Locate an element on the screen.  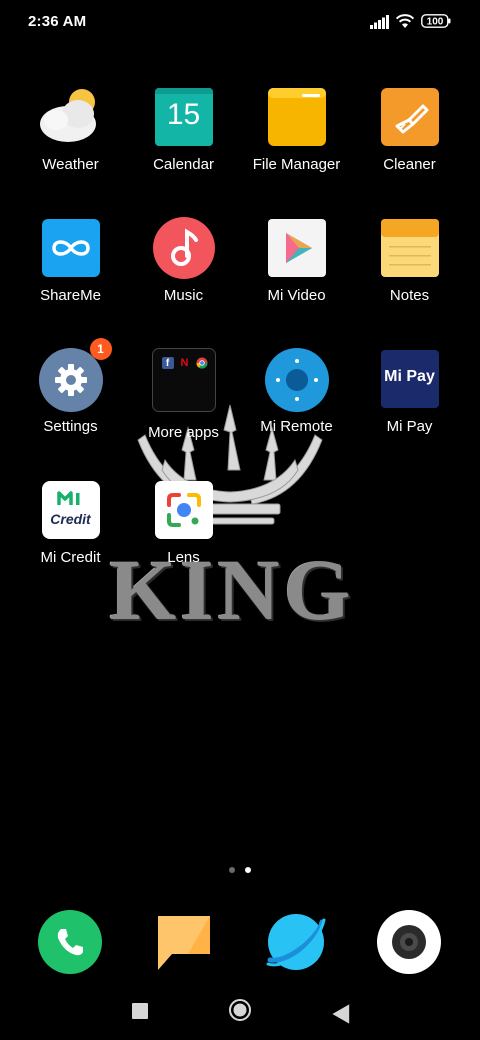
app-mi-video: Mi Video is located at coordinates (296, 261).